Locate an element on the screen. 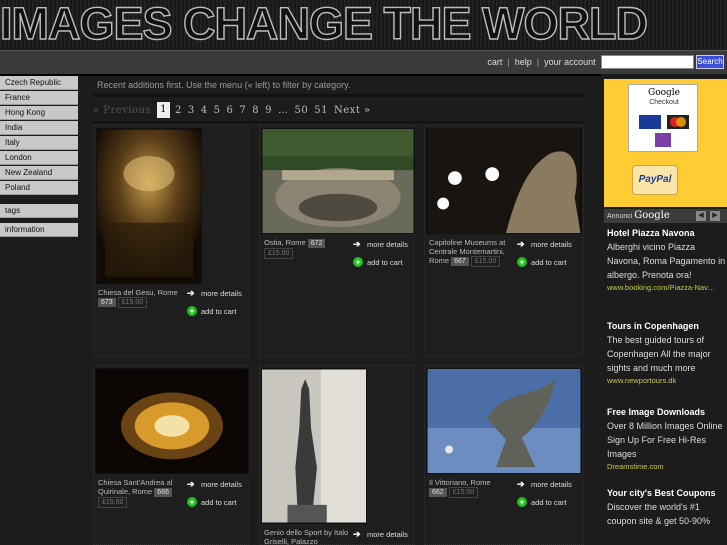 This screenshot has height=545, width=727. cart-link: cart is located at coordinates (494, 62).